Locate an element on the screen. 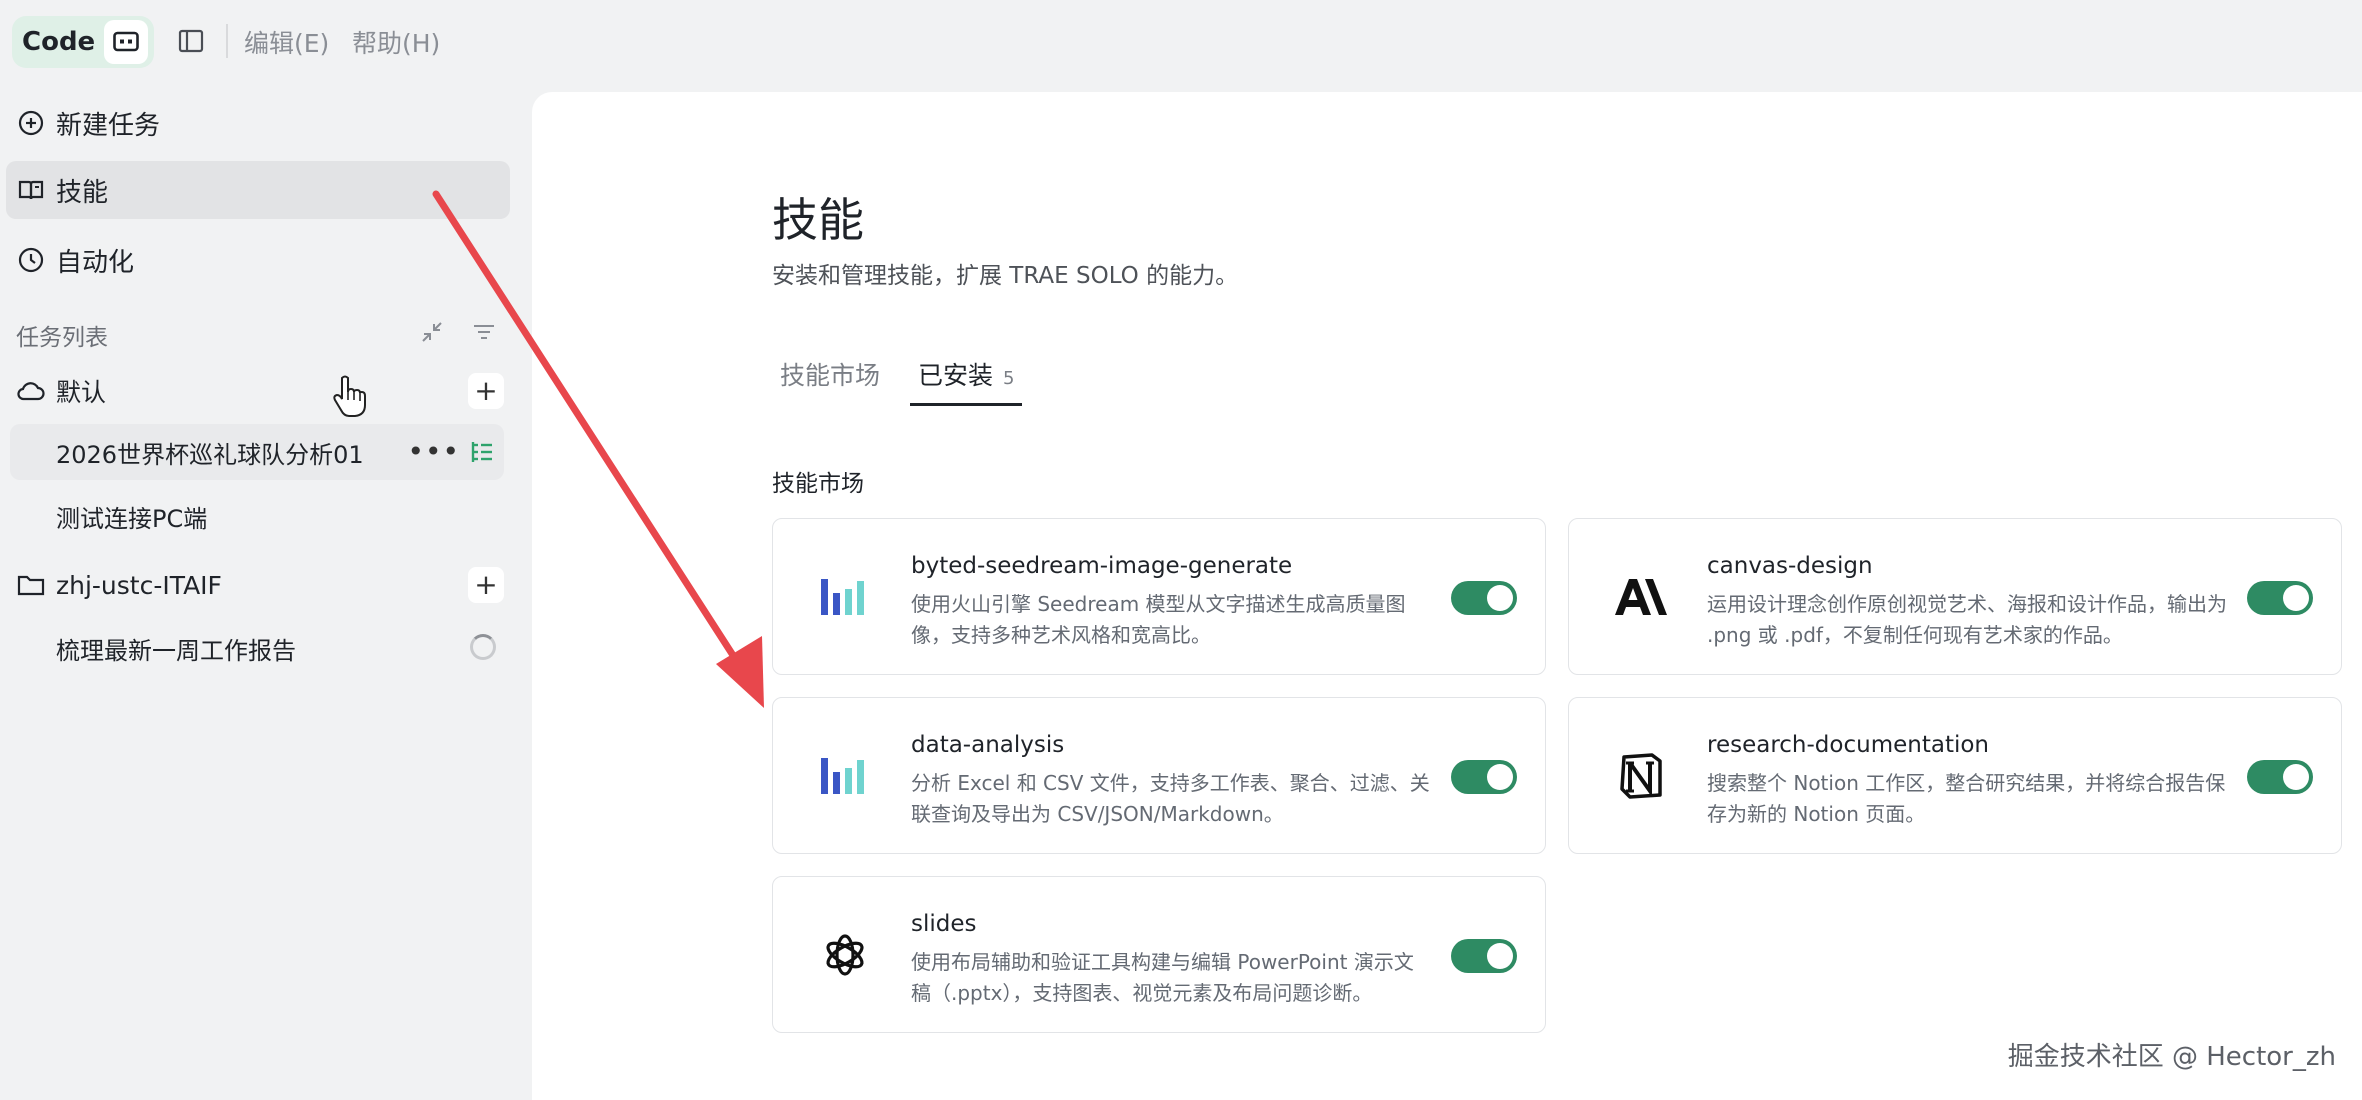  task-tree-icon is located at coordinates (482, 452).